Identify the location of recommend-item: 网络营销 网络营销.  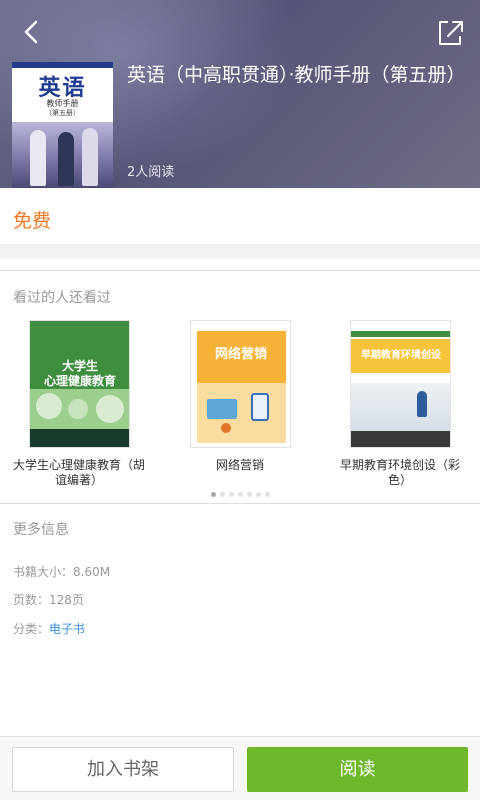
(240, 396).